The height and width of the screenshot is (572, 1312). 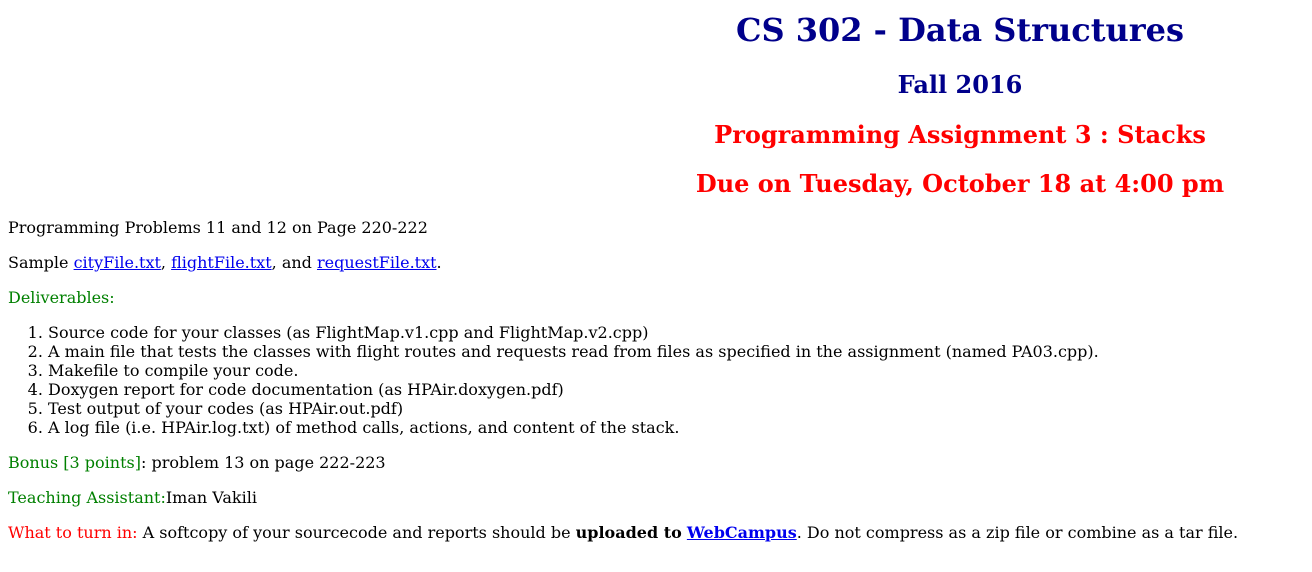 I want to click on list-item: Makefile to compile your code., so click(x=673, y=370).